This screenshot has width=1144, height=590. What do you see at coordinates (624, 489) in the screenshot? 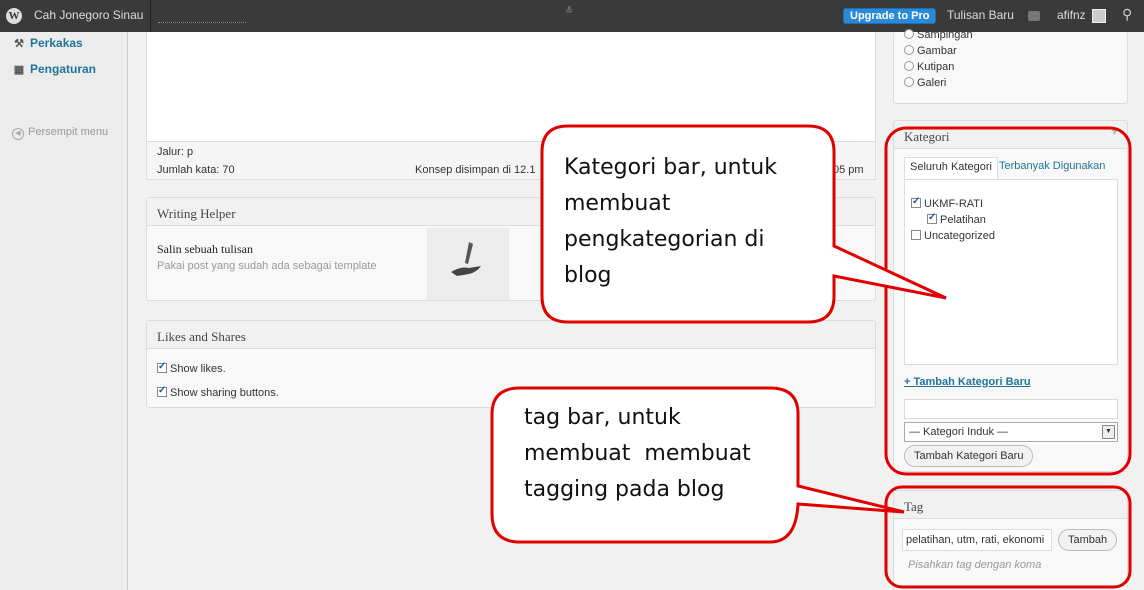
I see `callout-line: tagging pada blog` at bounding box center [624, 489].